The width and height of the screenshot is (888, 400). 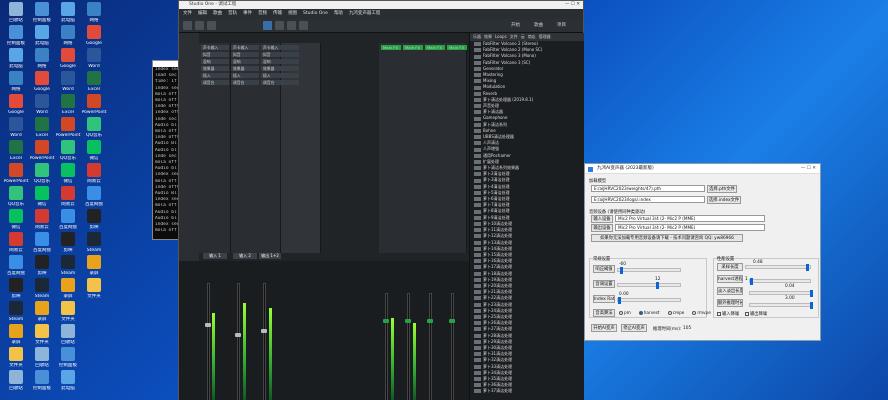 What do you see at coordinates (625, 312) in the screenshot?
I see `algo-radio-pm: pm` at bounding box center [625, 312].